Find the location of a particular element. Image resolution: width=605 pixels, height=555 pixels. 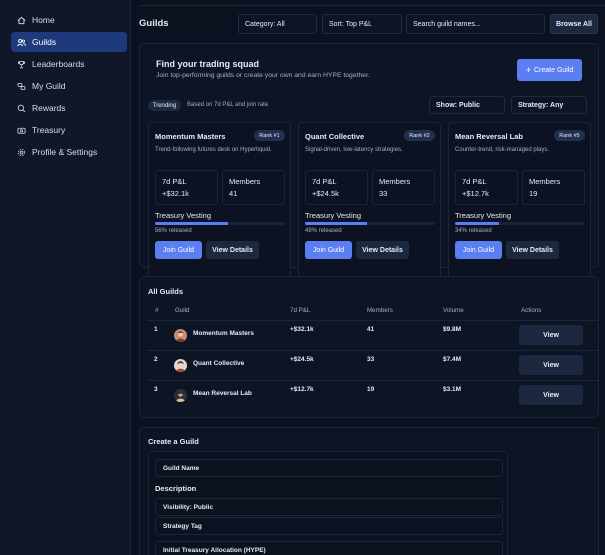

category-select: Category: All is located at coordinates (277, 24).